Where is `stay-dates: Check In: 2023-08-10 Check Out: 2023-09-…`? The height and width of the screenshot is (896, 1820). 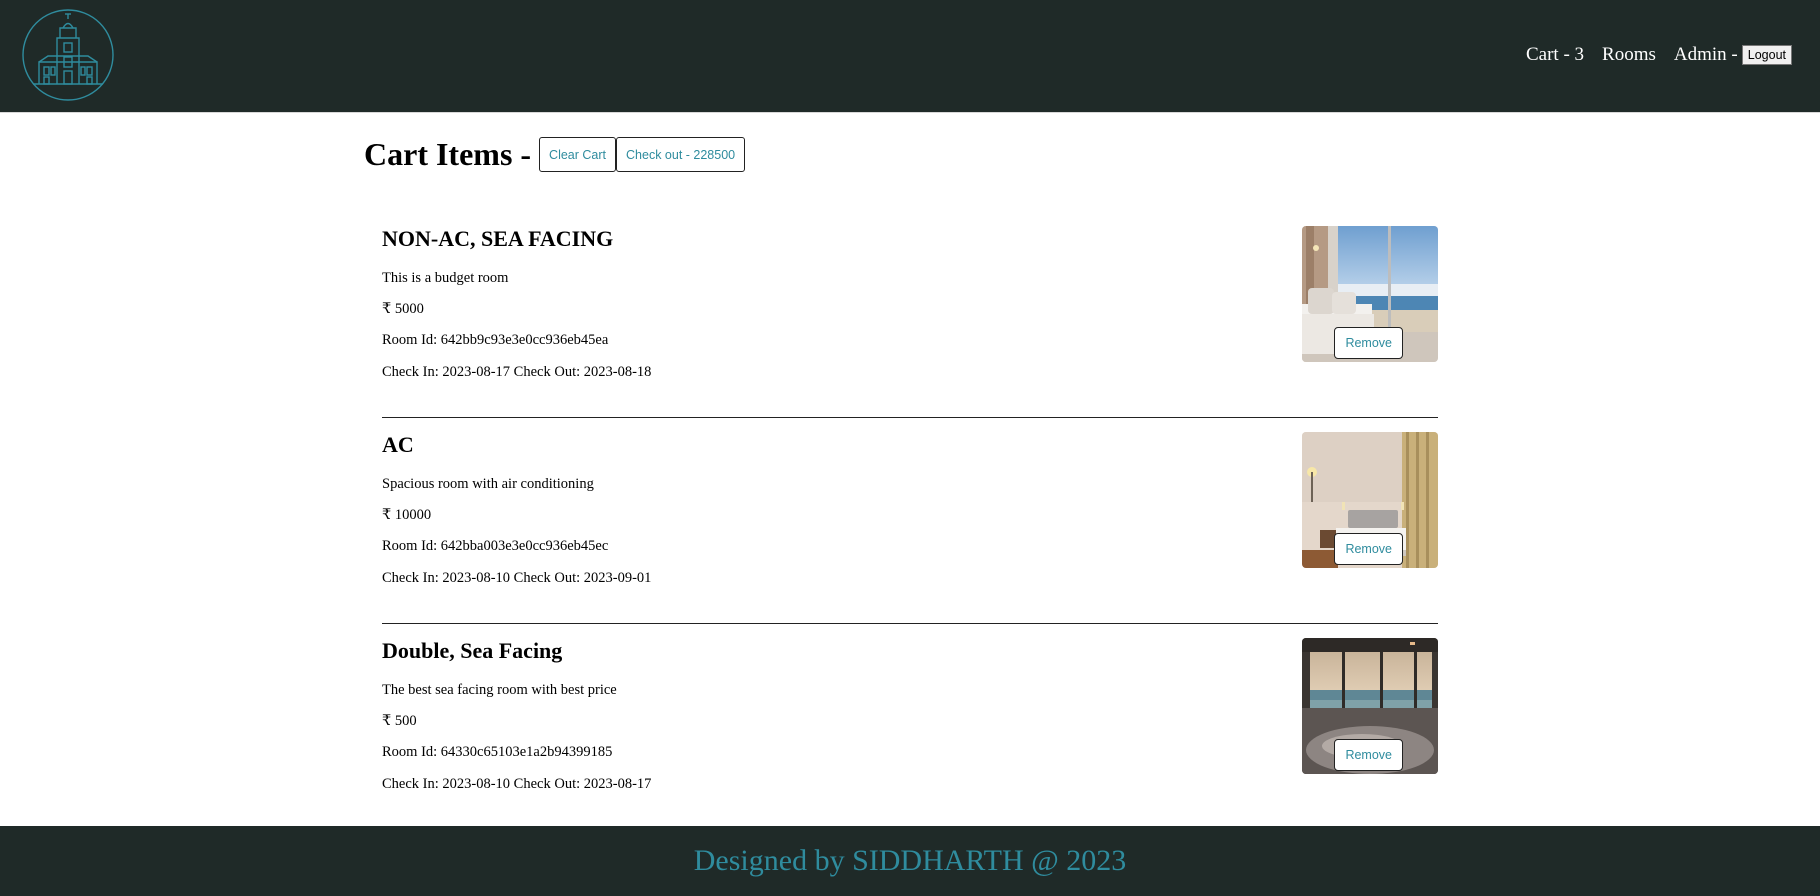 stay-dates: Check In: 2023-08-10 Check Out: 2023-09-… is located at coordinates (517, 578).